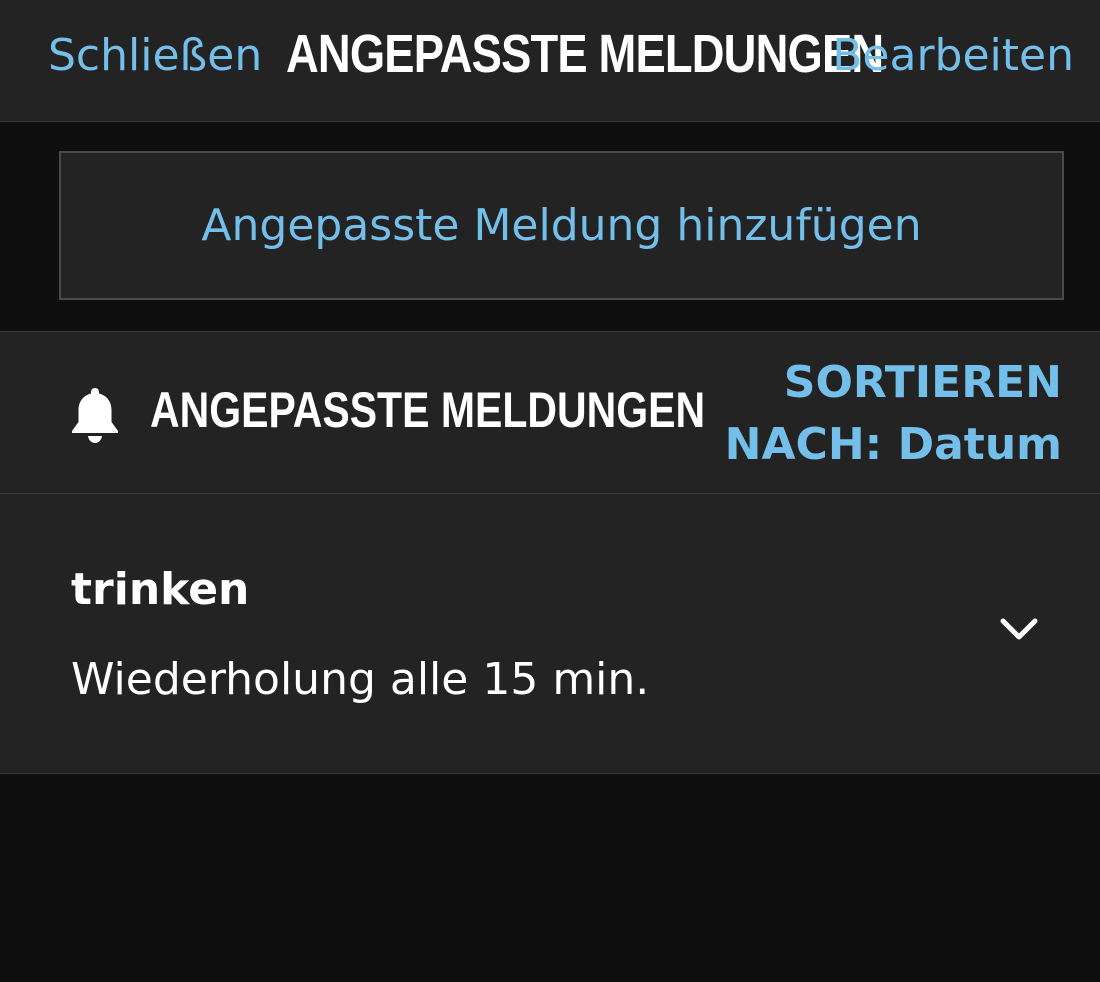 Image resolution: width=1100 pixels, height=982 pixels. What do you see at coordinates (585, 54) in the screenshot?
I see `page-title: ANGEPASSTE MELDUNGEN` at bounding box center [585, 54].